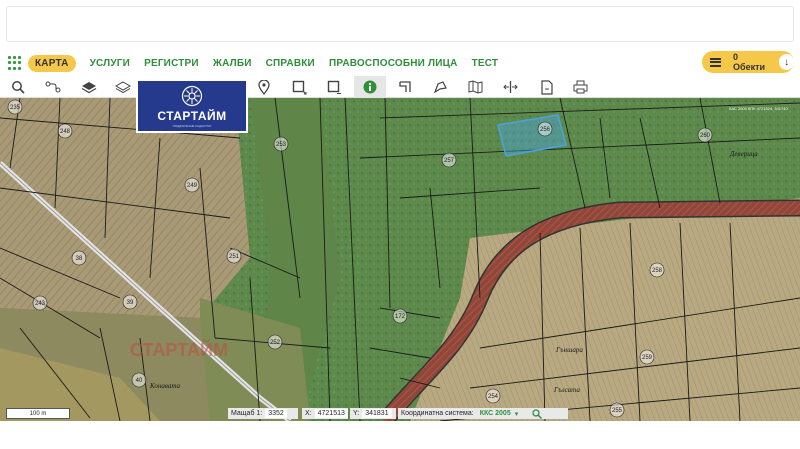 This screenshot has width=800, height=449. I want to click on parcel-label: 243, so click(40, 303).